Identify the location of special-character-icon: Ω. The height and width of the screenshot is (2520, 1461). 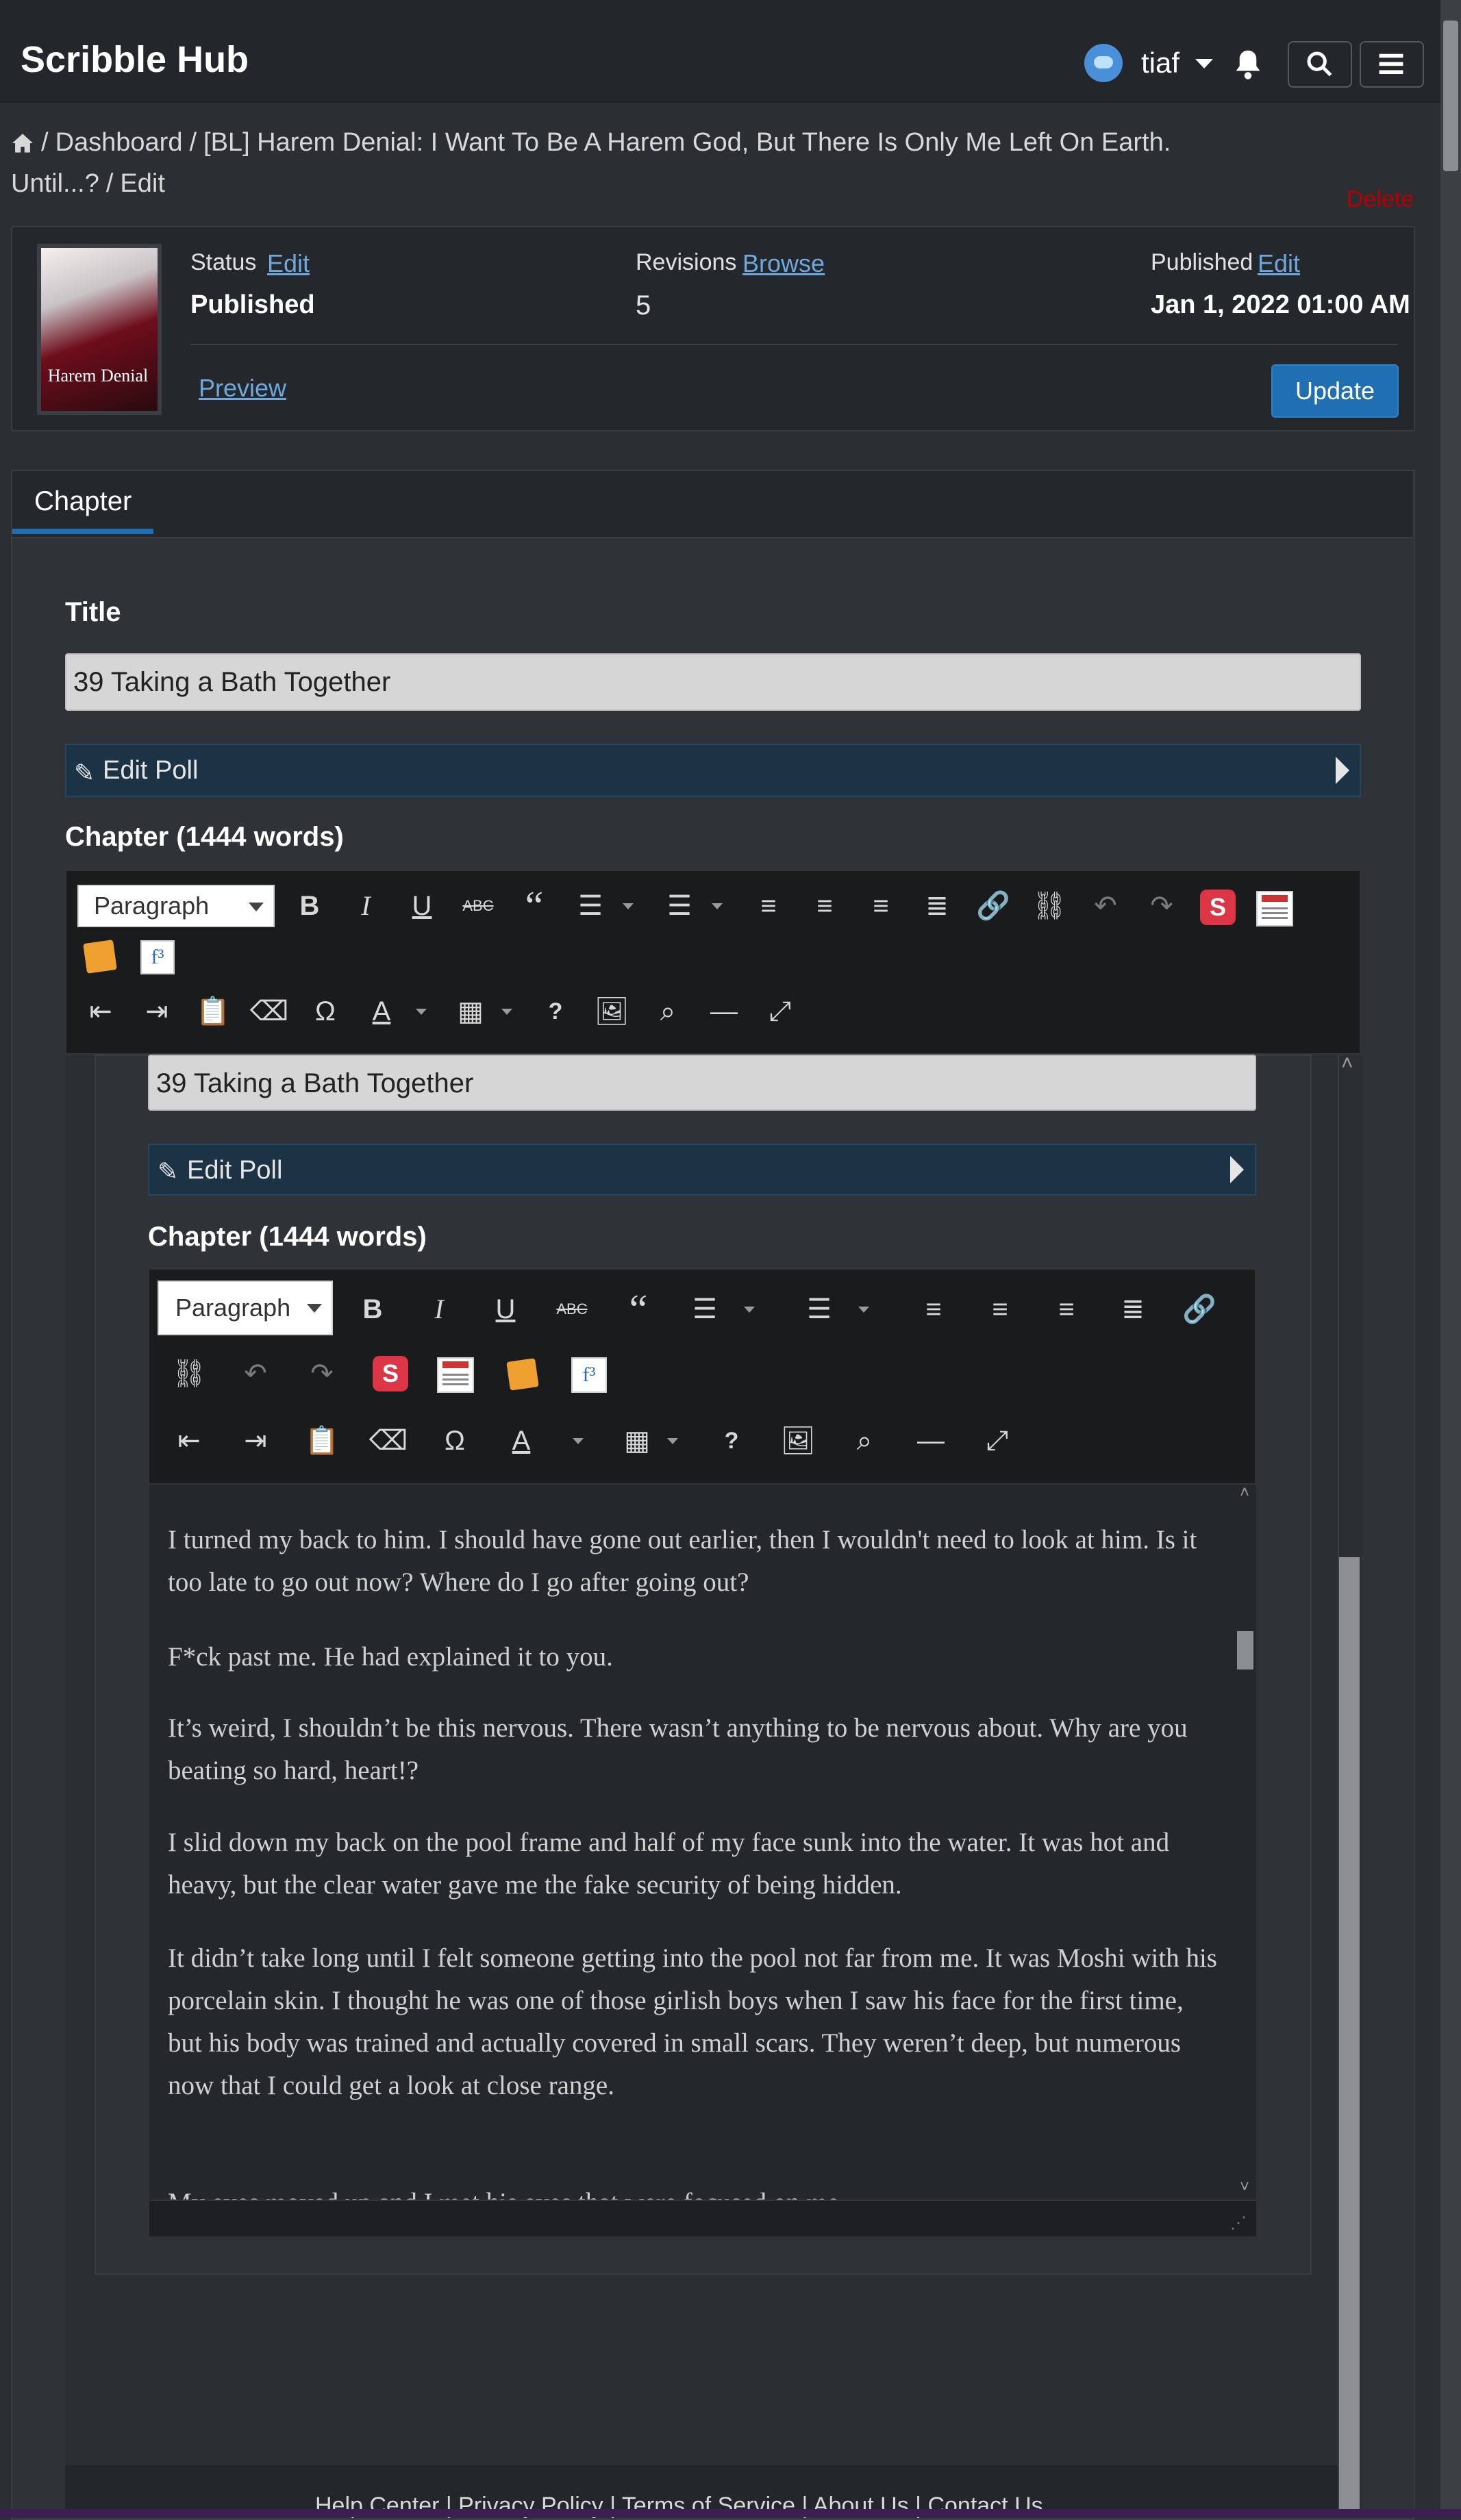
(325, 1011).